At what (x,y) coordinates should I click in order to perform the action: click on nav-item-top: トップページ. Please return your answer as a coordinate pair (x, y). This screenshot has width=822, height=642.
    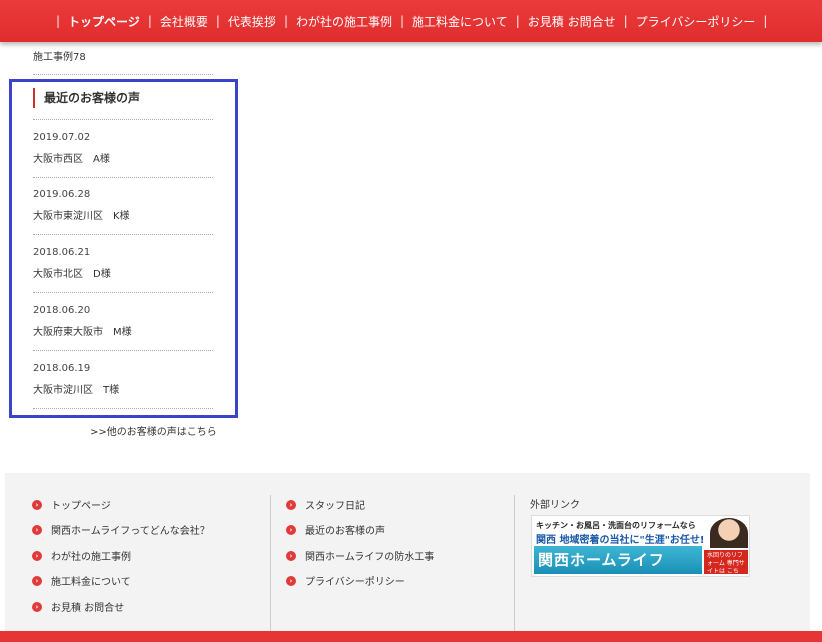
    Looking at the image, I should click on (104, 21).